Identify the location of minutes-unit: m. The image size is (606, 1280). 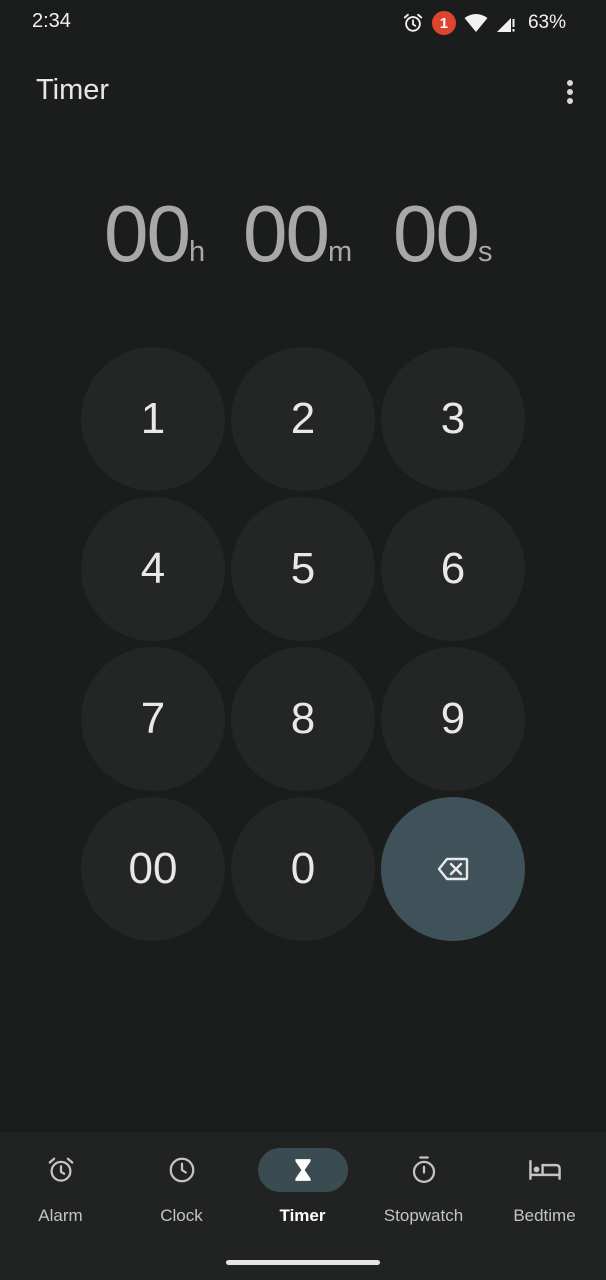
(340, 252).